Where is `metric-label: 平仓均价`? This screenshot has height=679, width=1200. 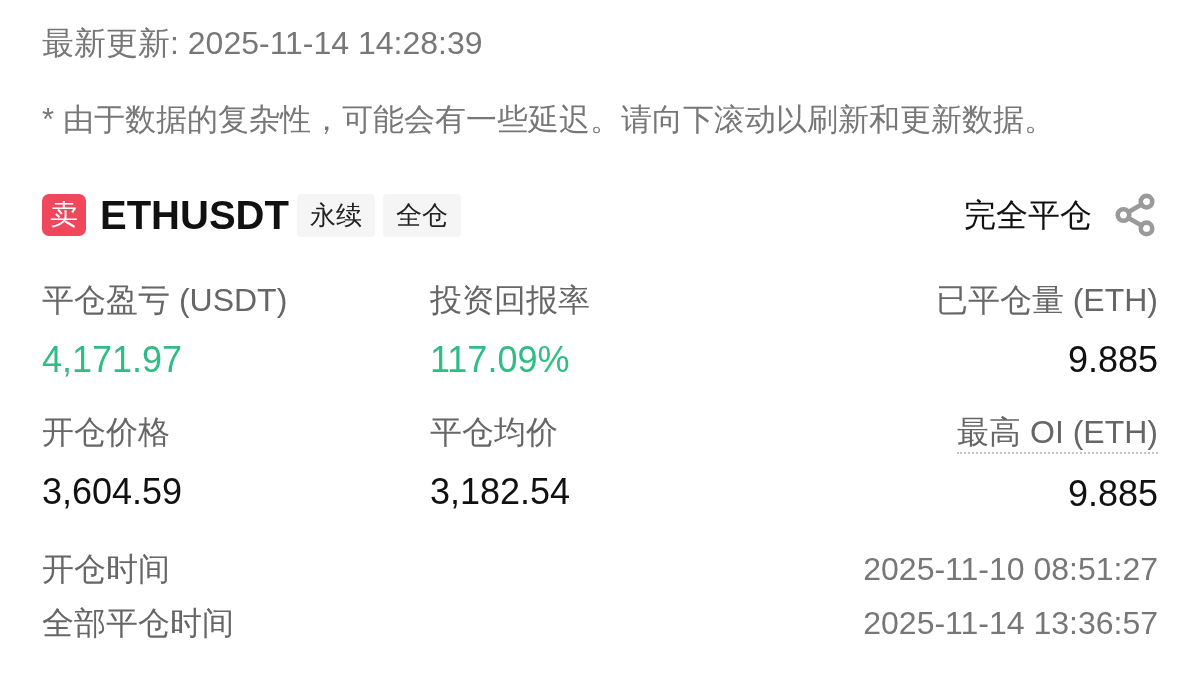
metric-label: 平仓均价 is located at coordinates (494, 432).